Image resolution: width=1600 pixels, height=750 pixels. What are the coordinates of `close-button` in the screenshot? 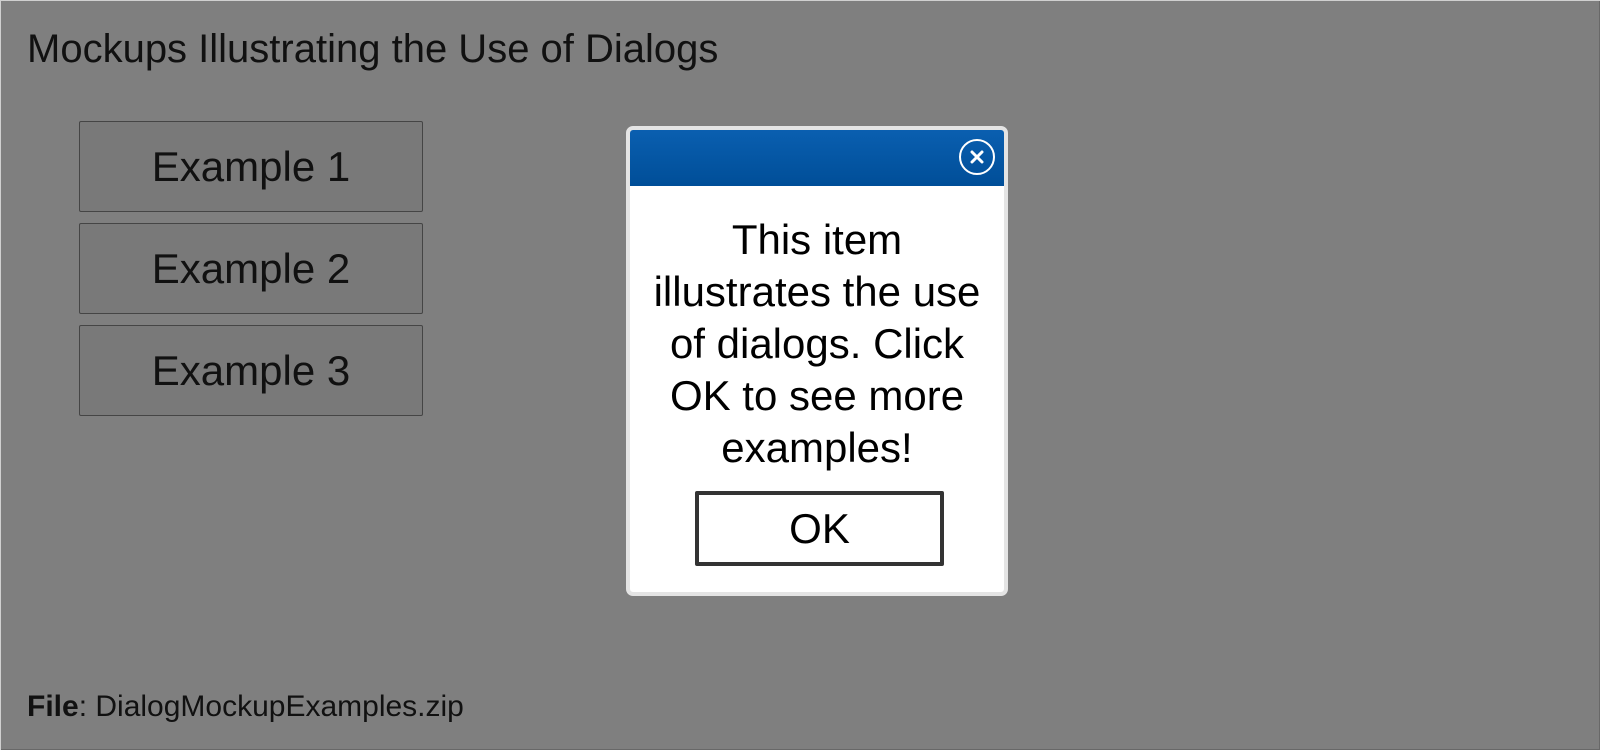 It's located at (977, 157).